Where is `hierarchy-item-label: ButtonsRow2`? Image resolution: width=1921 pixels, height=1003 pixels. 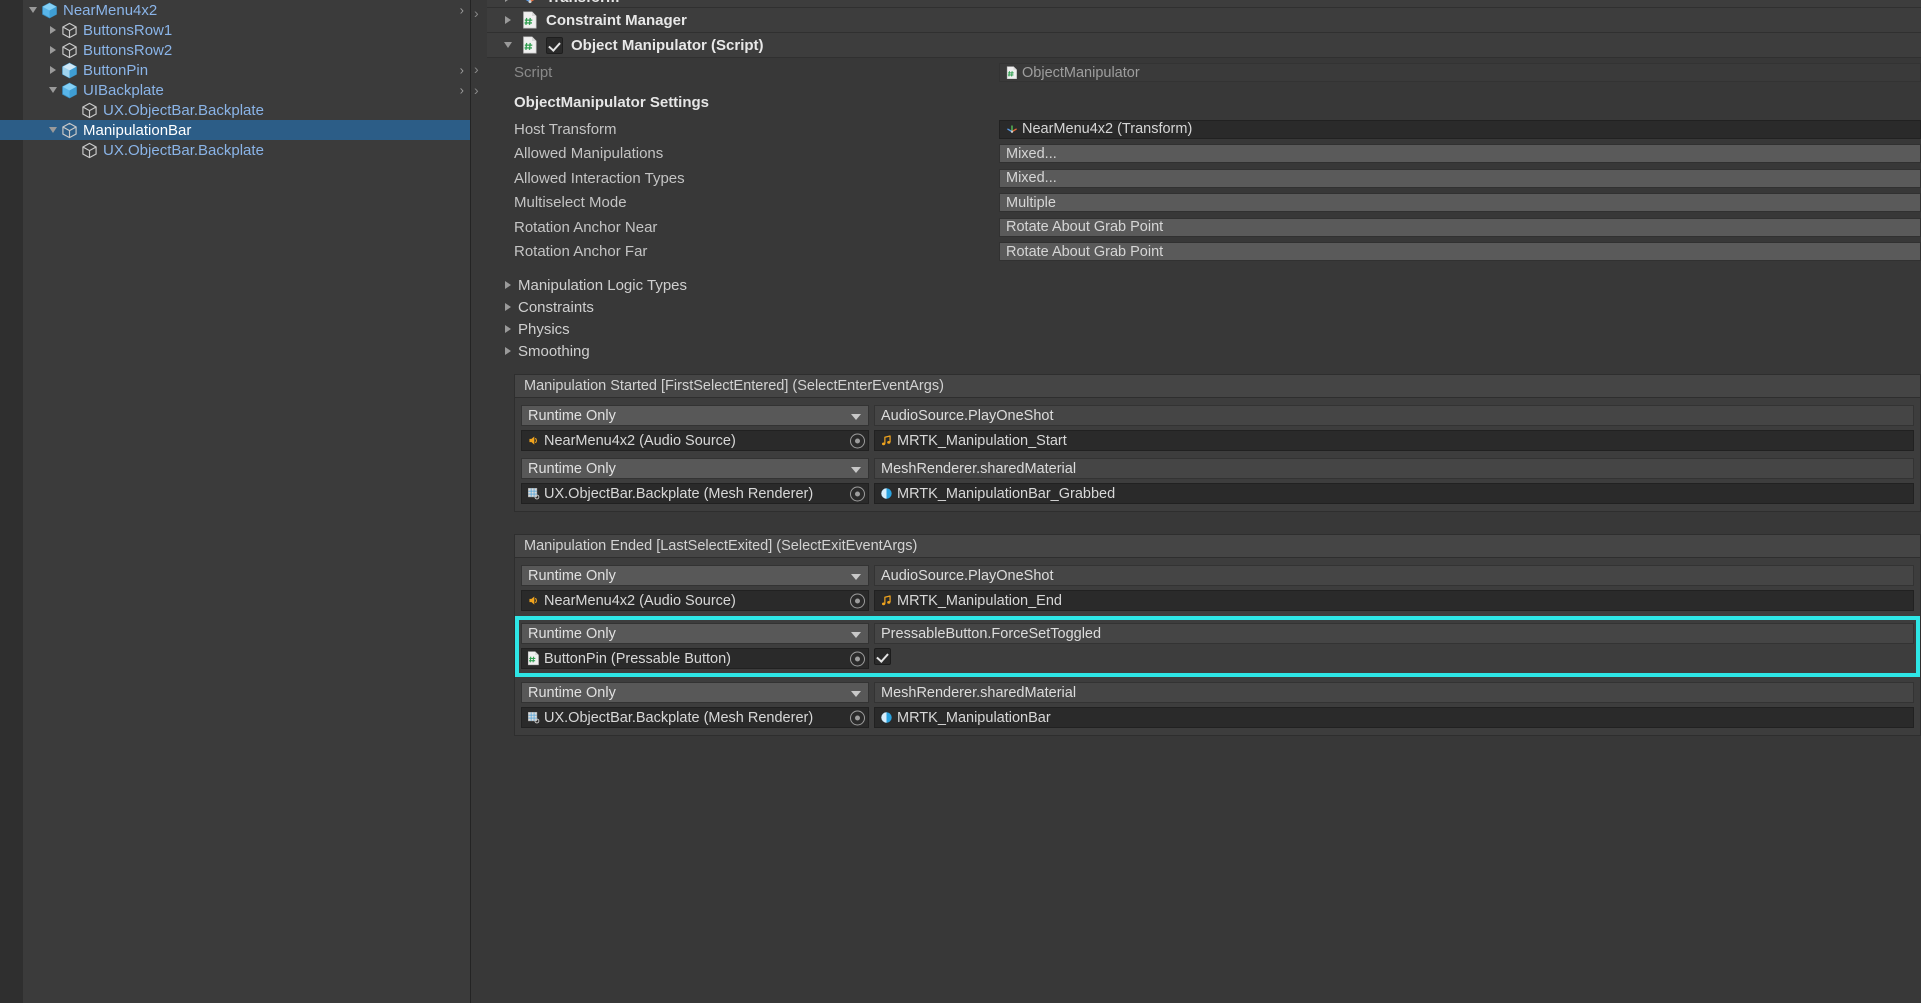
hierarchy-item-label: ButtonsRow2 is located at coordinates (128, 50).